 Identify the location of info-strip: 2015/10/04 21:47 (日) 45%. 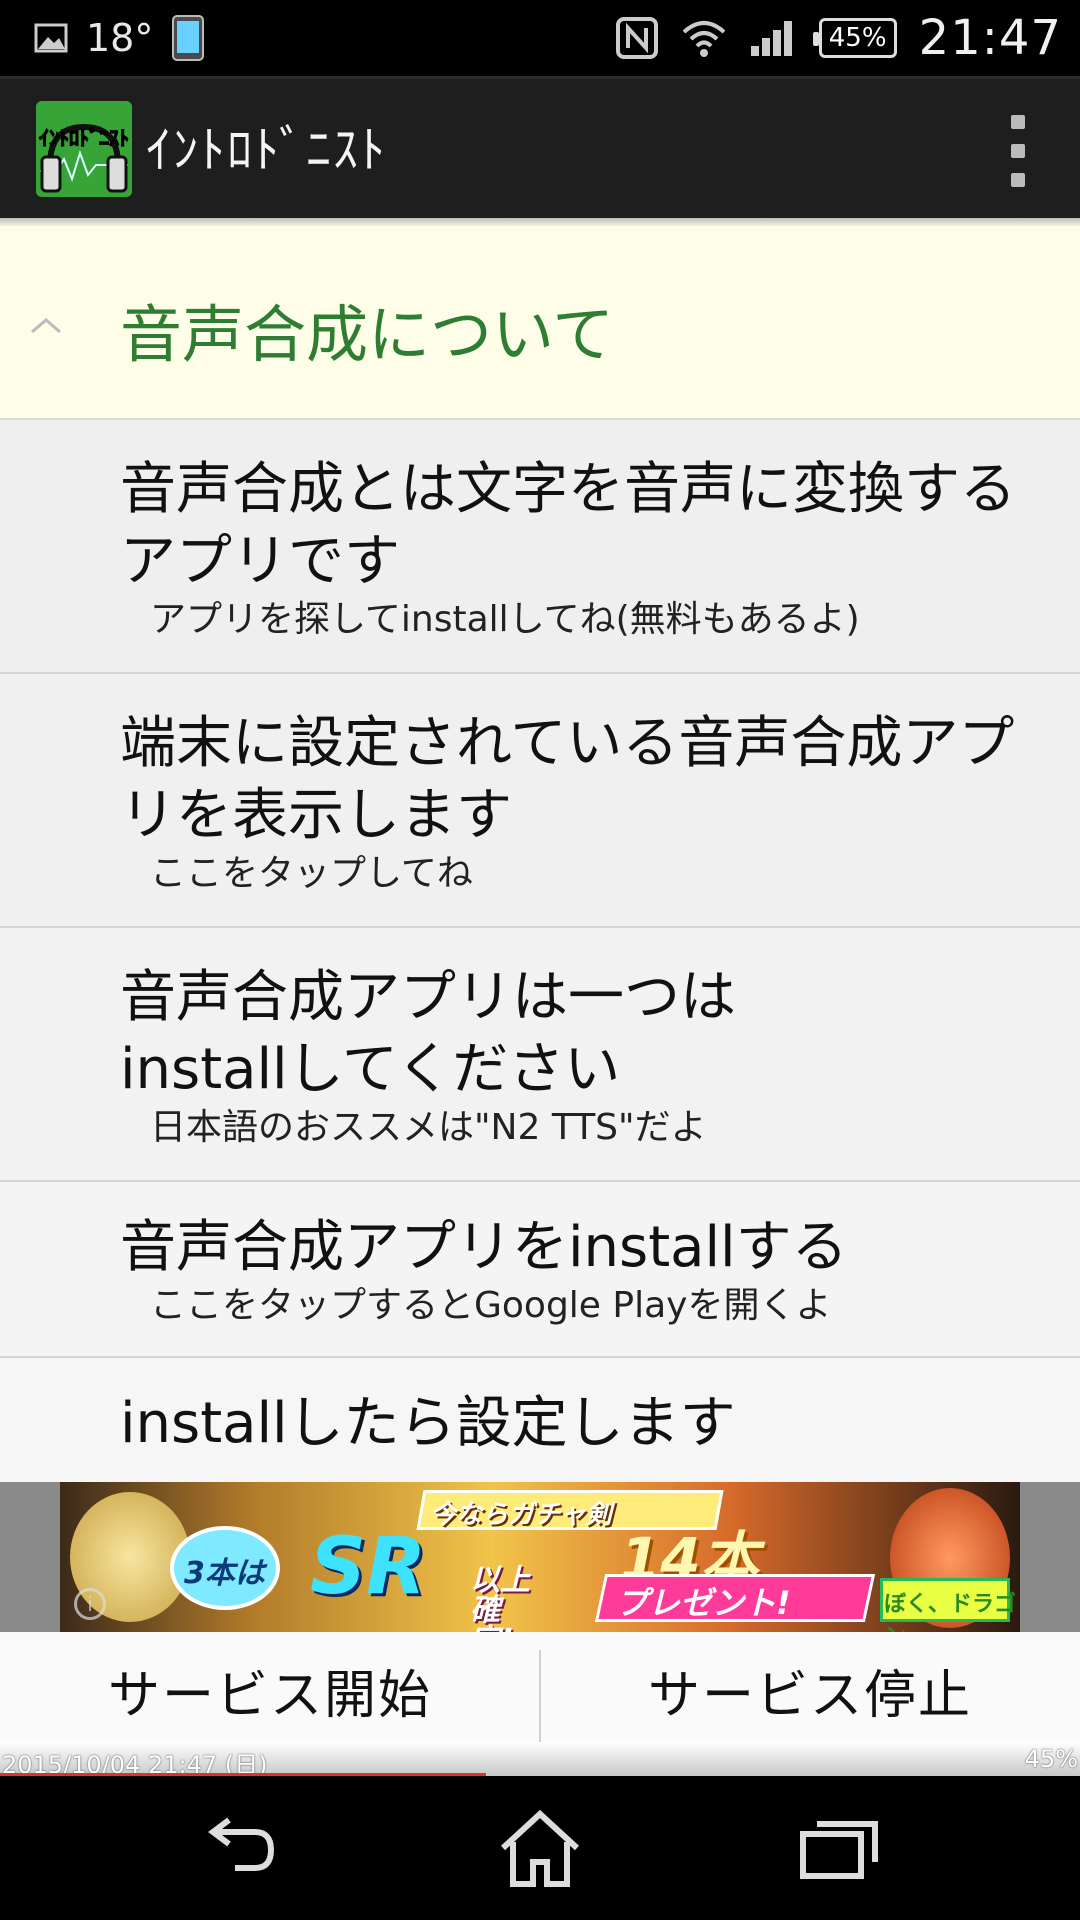
(540, 1760).